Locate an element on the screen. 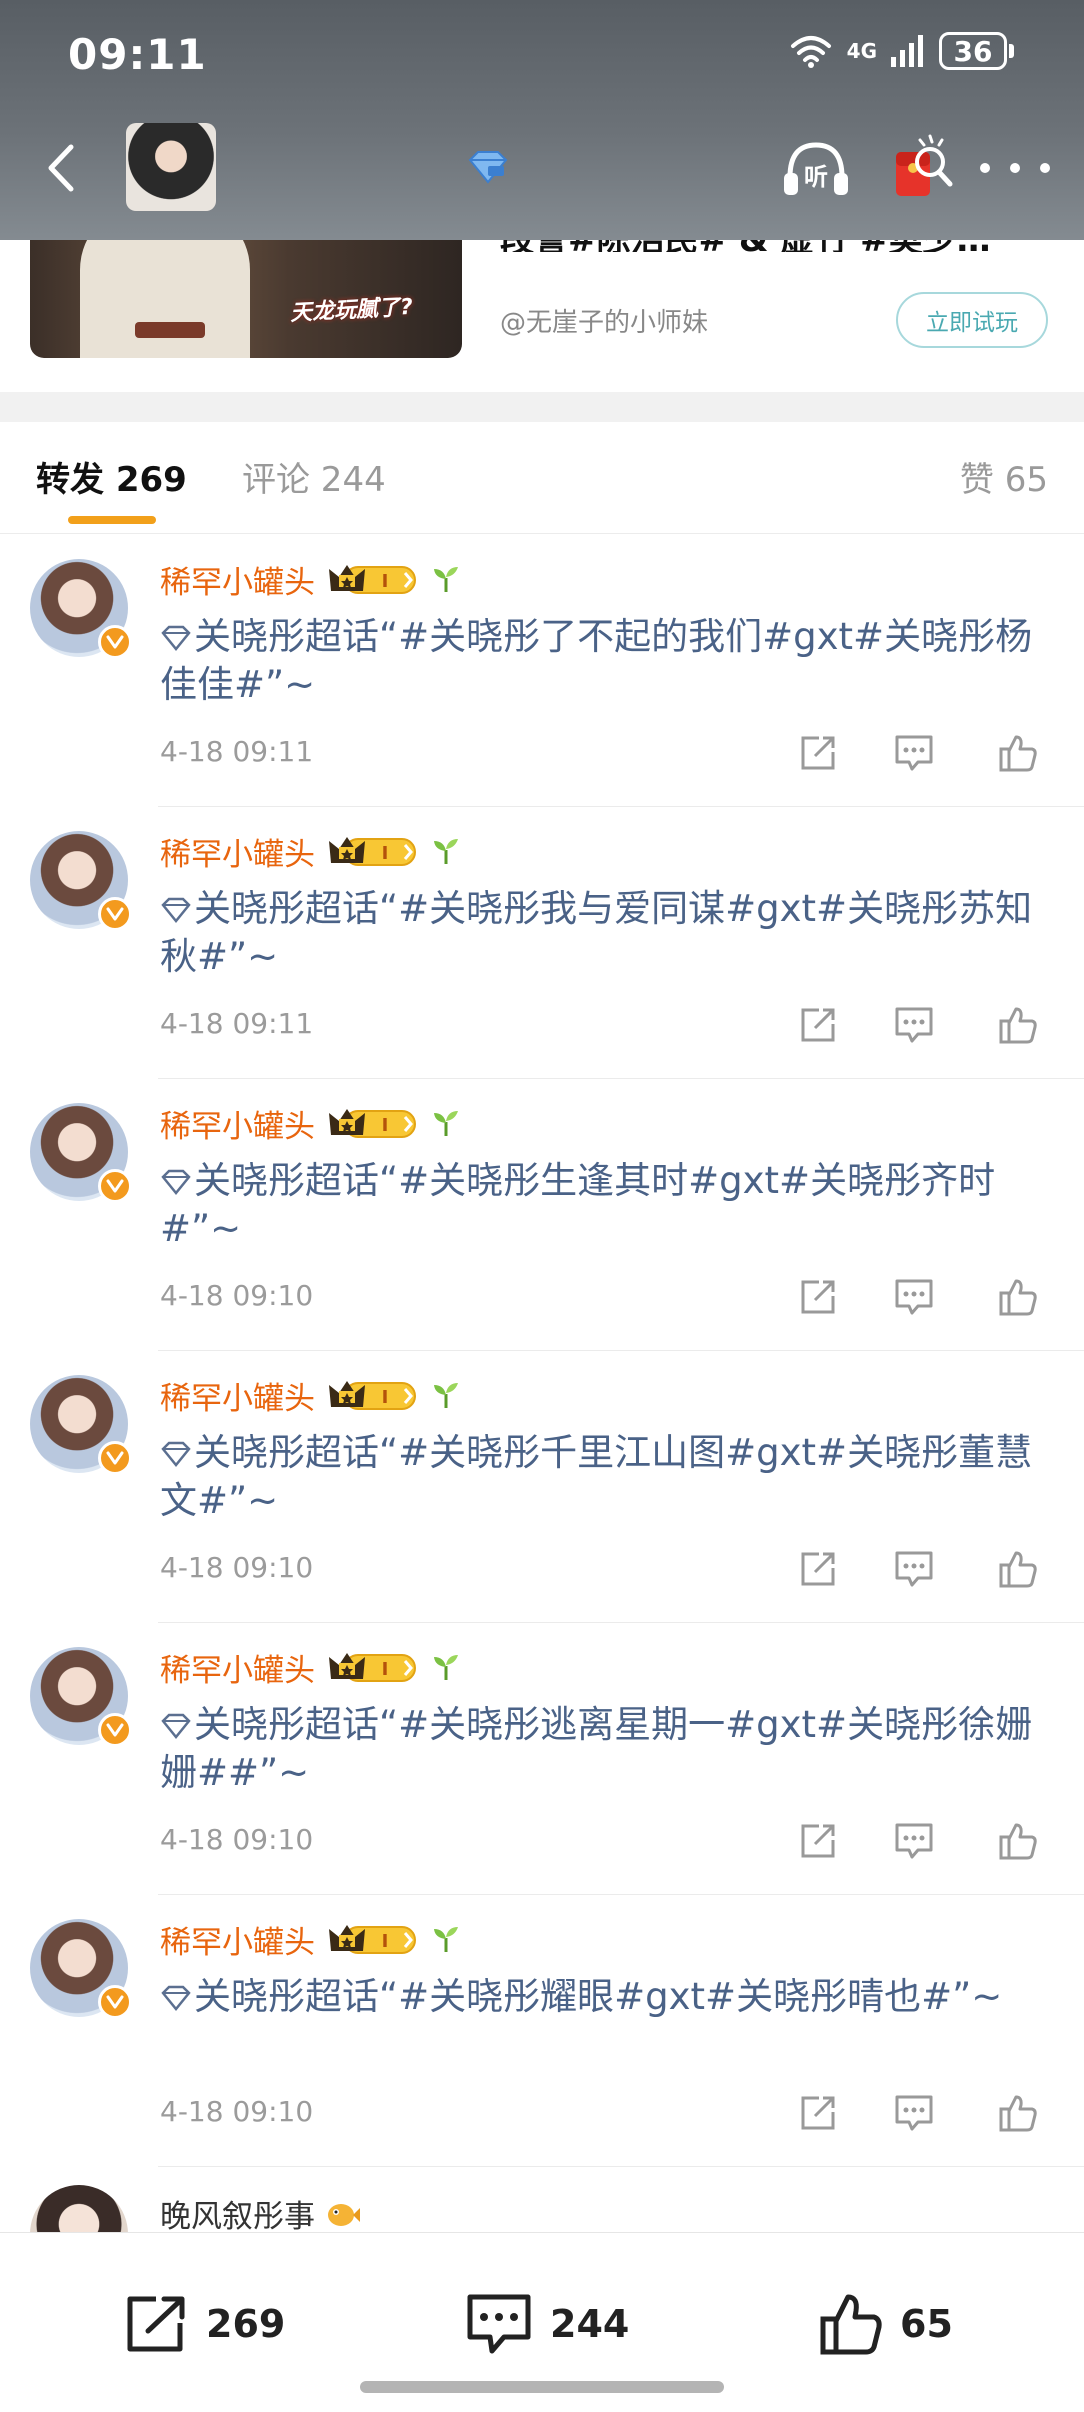 This screenshot has height=2412, width=1084. username: 晚风叙彤事 is located at coordinates (237, 2213).